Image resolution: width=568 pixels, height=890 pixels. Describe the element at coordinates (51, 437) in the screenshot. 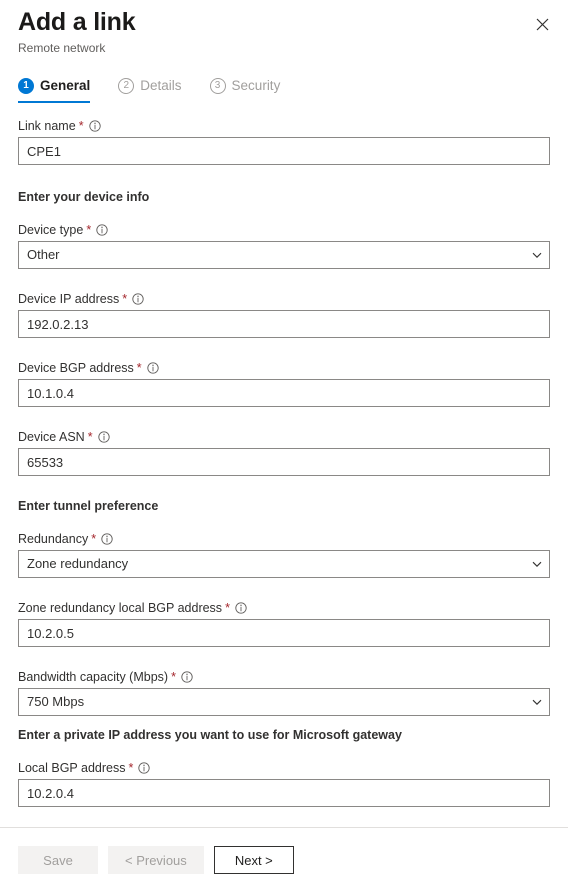

I see `device-asn-label-text: Device ASN` at that location.